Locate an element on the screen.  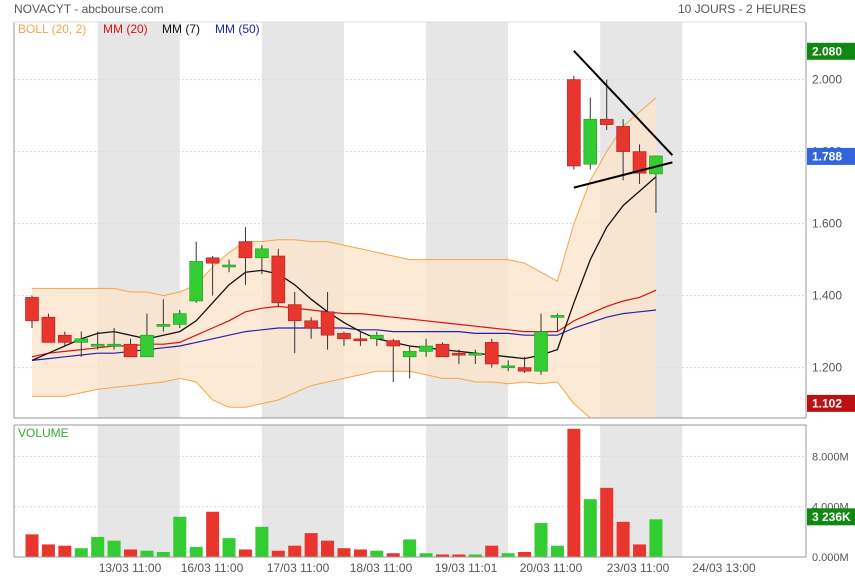
last-price-badge-label: 1.788 is located at coordinates (827, 156).